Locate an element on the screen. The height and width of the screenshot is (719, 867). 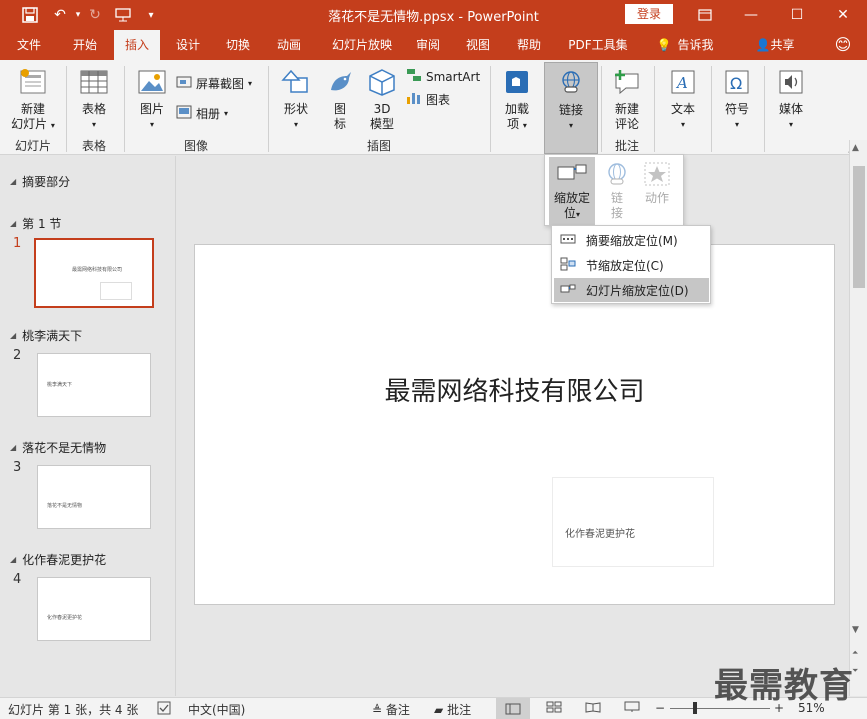
new-slide-button: 新建 幻灯片 ▾ is located at coordinates (33, 99).